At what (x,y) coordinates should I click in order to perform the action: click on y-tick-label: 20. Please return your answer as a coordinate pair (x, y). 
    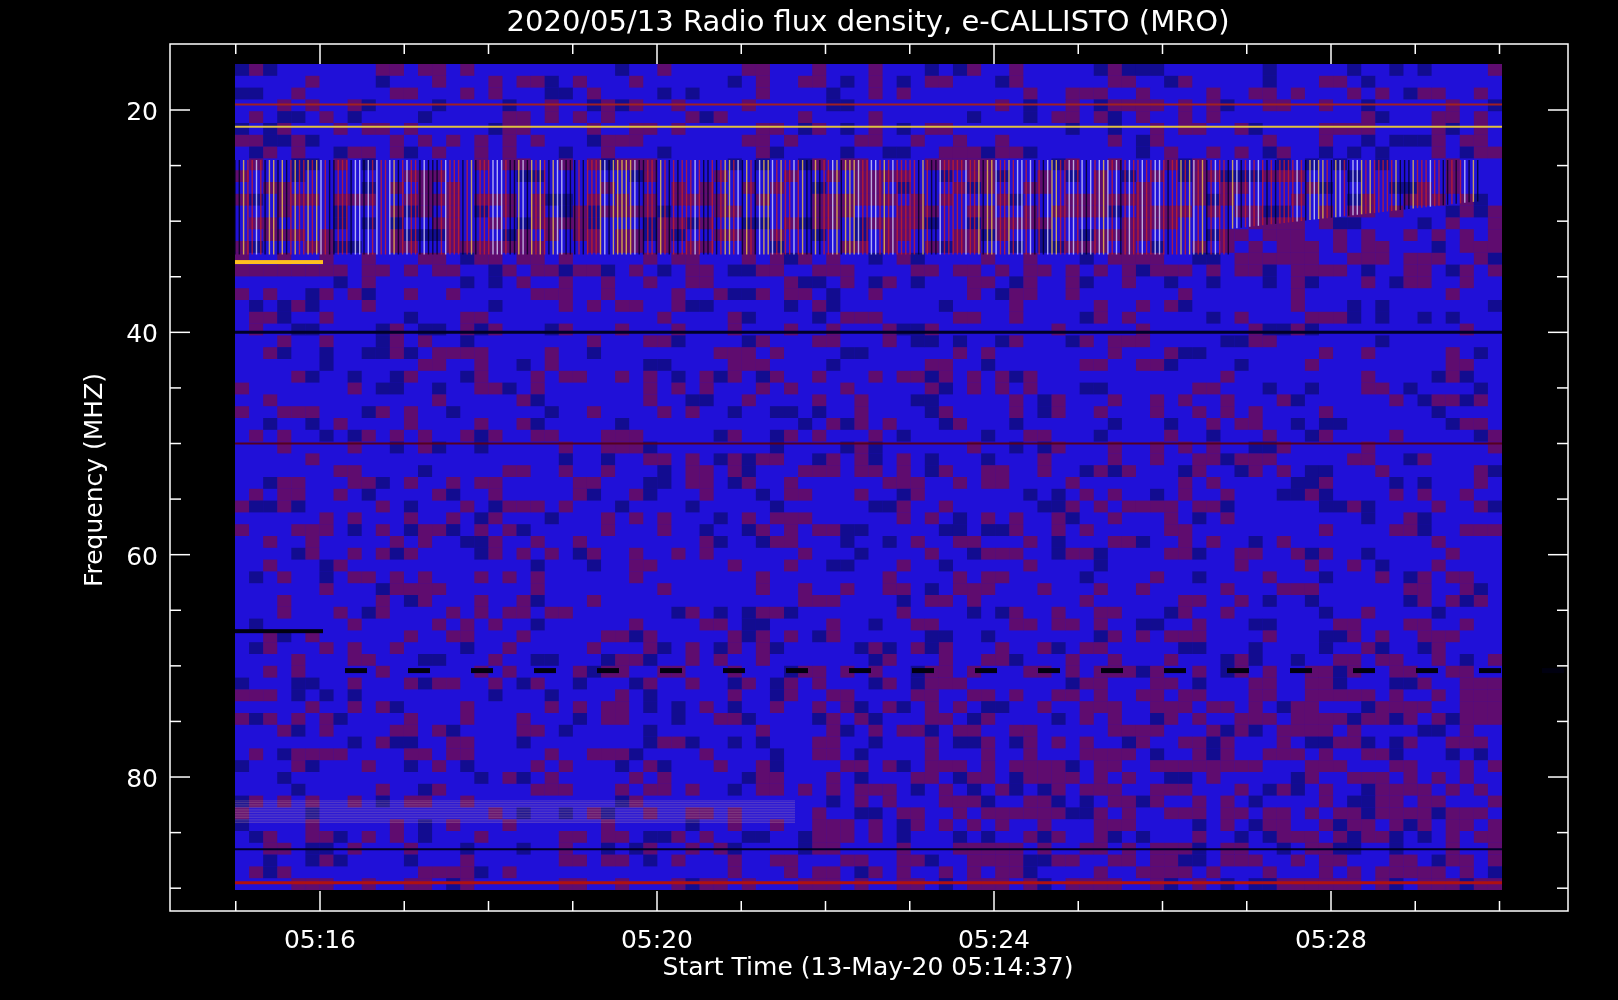
    Looking at the image, I should click on (142, 111).